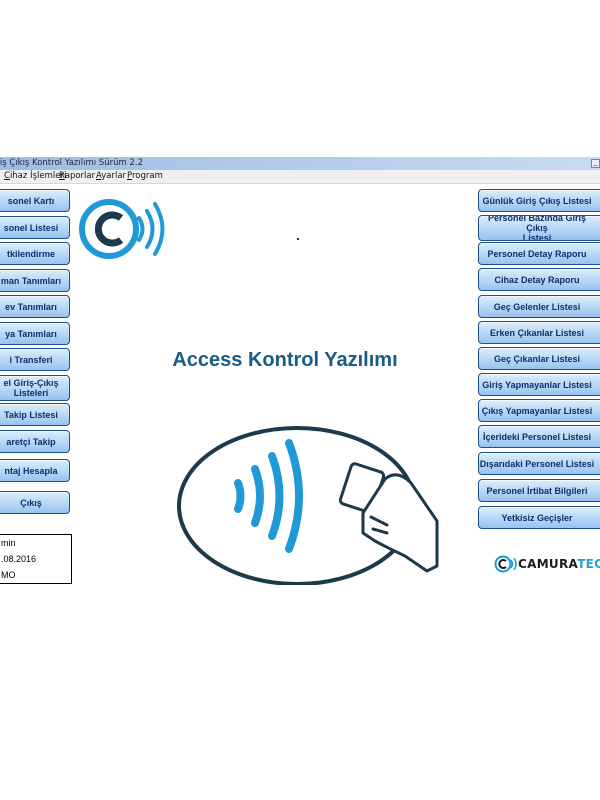 The width and height of the screenshot is (600, 800). I want to click on isaretci-takip-button: aretçi Takip, so click(35, 441).